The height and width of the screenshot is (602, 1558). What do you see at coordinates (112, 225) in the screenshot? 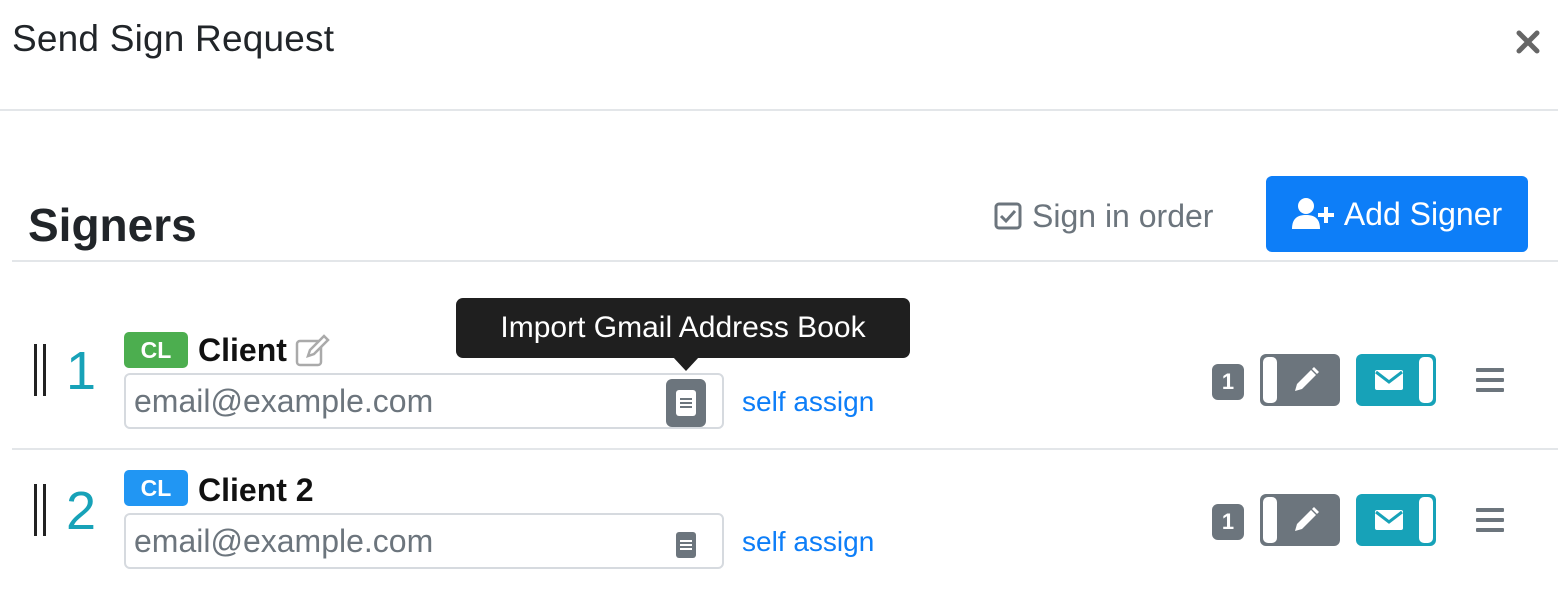
I see `signers-heading: Signers` at bounding box center [112, 225].